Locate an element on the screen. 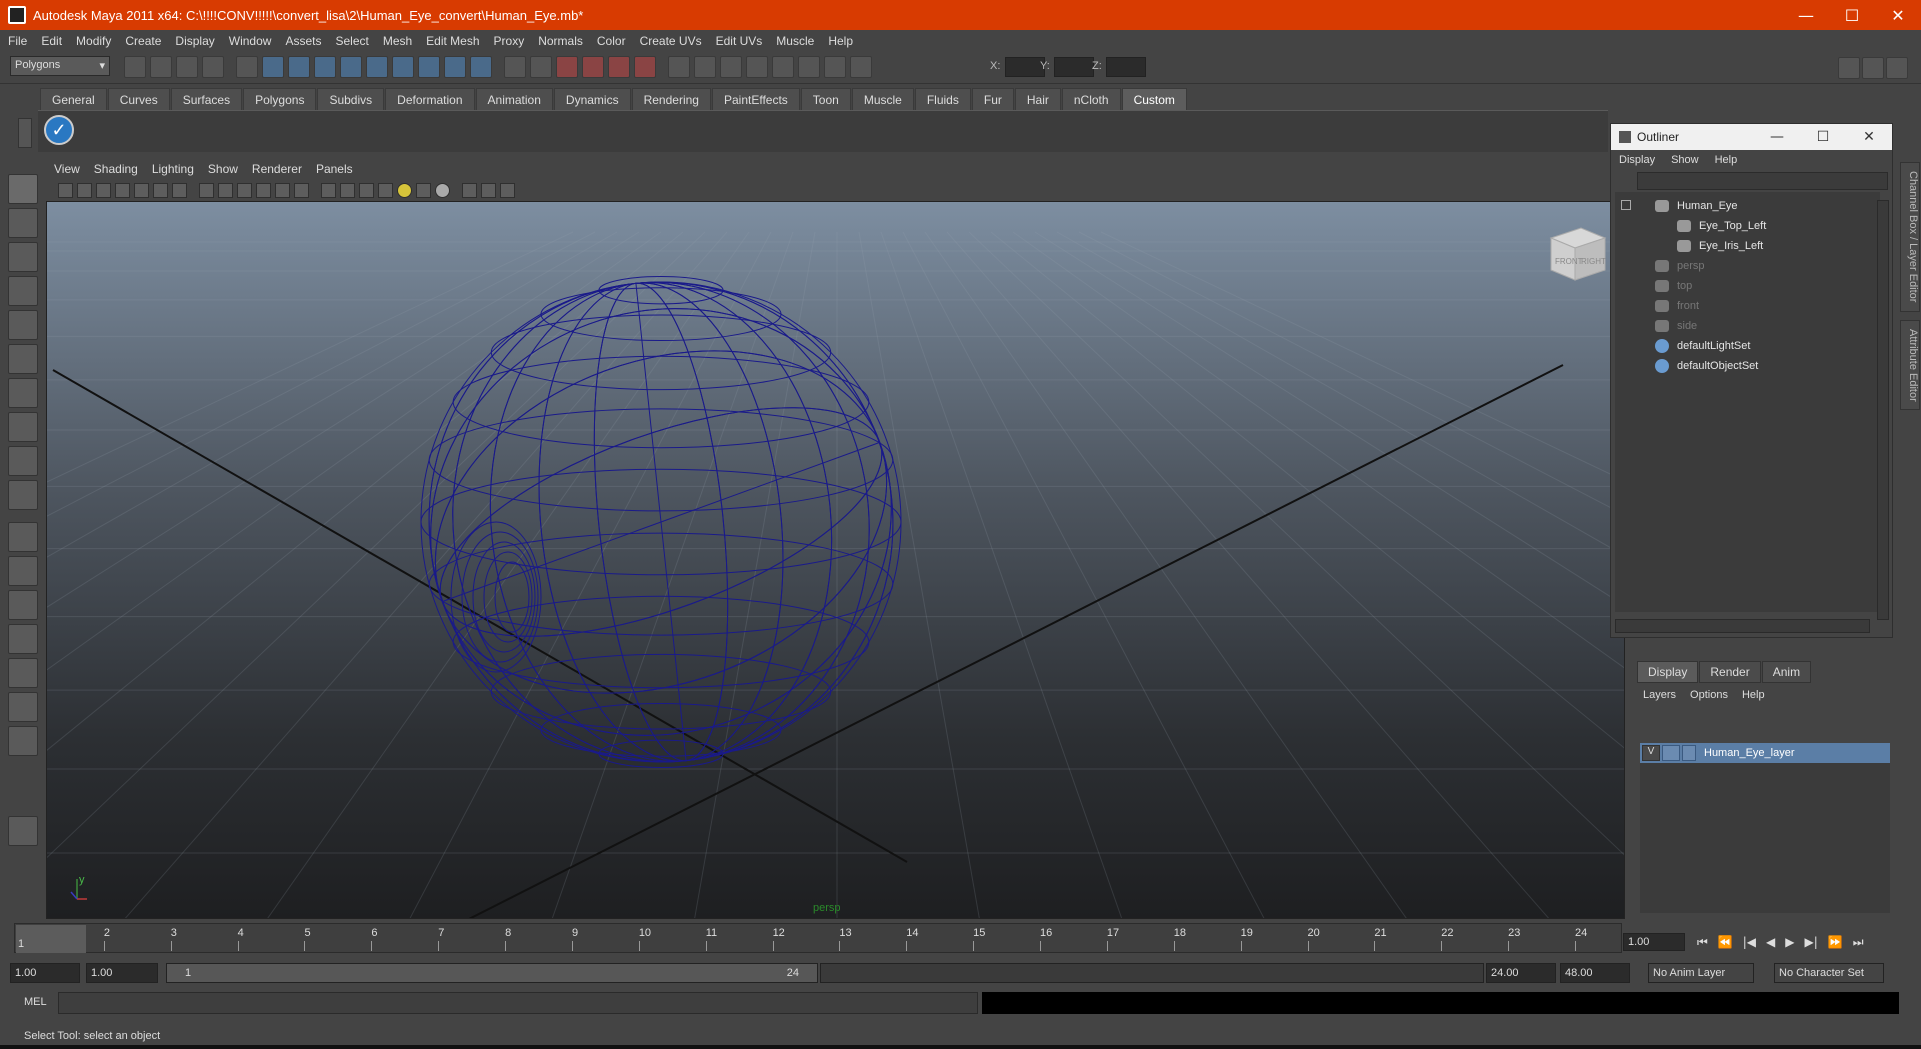 The image size is (1921, 1049). range-slider: 1 24 is located at coordinates (492, 973).